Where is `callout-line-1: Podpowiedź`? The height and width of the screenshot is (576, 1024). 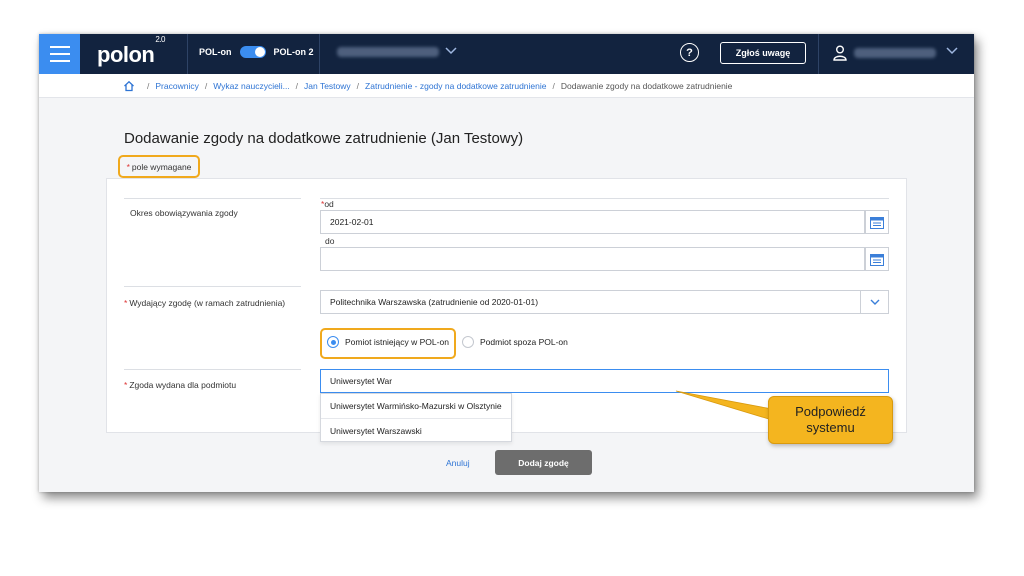 callout-line-1: Podpowiedź is located at coordinates (830, 411).